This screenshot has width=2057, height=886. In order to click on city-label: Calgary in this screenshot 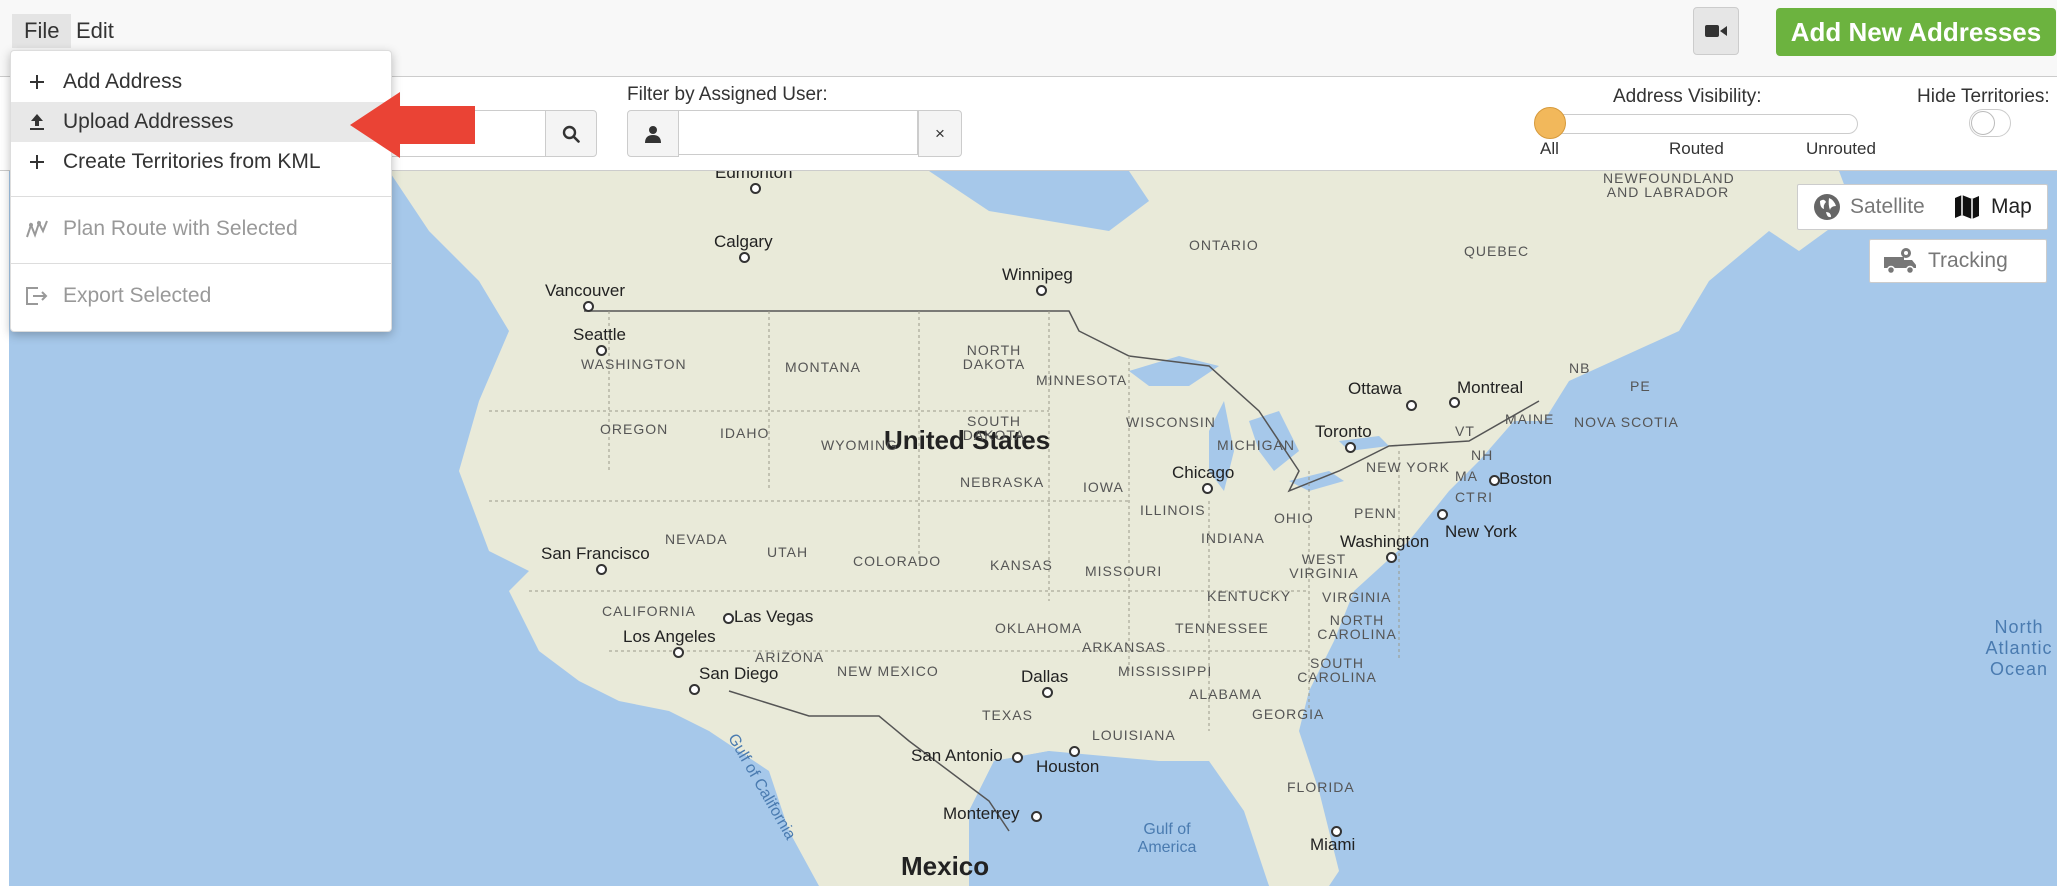, I will do `click(743, 241)`.